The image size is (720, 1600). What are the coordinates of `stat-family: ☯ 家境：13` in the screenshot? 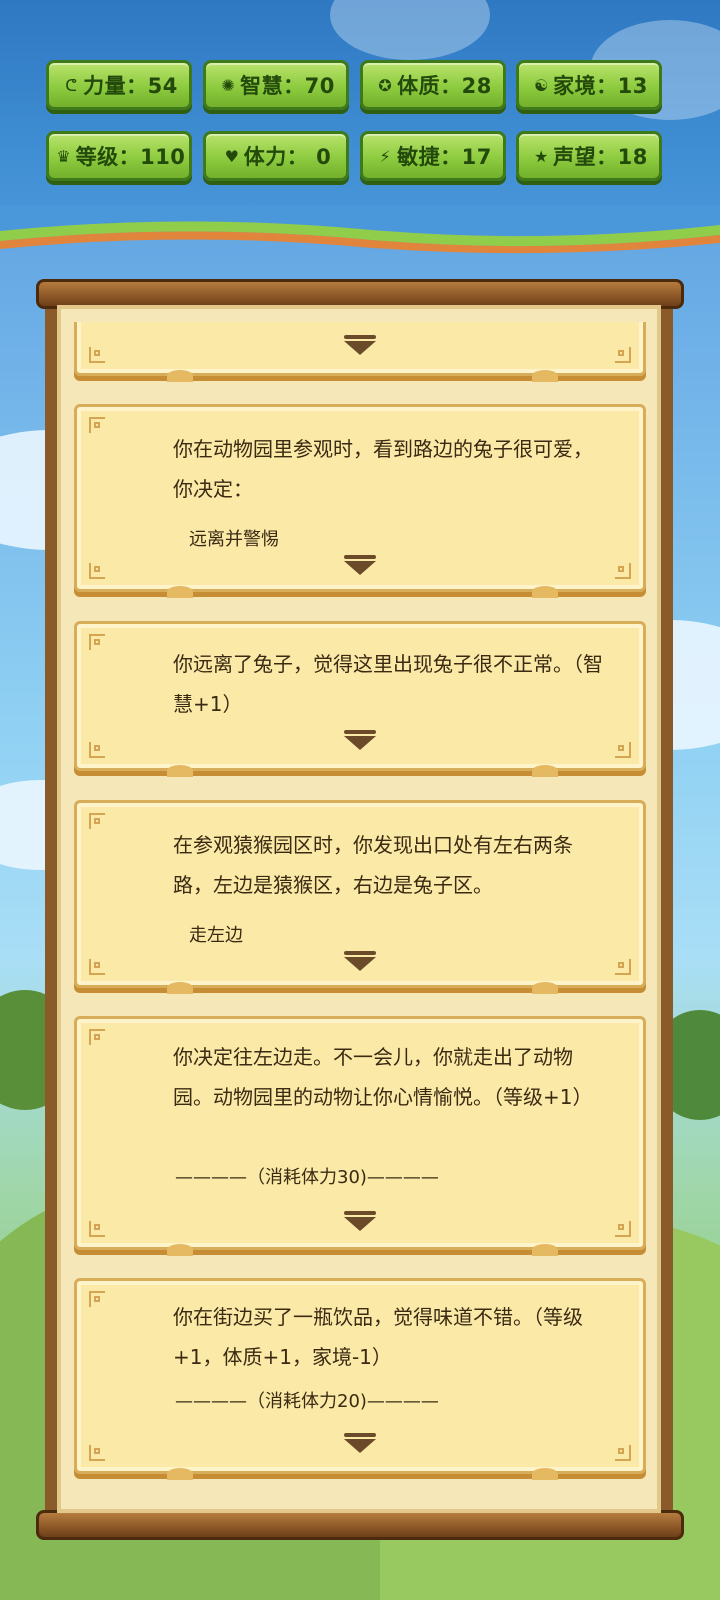 It's located at (589, 85).